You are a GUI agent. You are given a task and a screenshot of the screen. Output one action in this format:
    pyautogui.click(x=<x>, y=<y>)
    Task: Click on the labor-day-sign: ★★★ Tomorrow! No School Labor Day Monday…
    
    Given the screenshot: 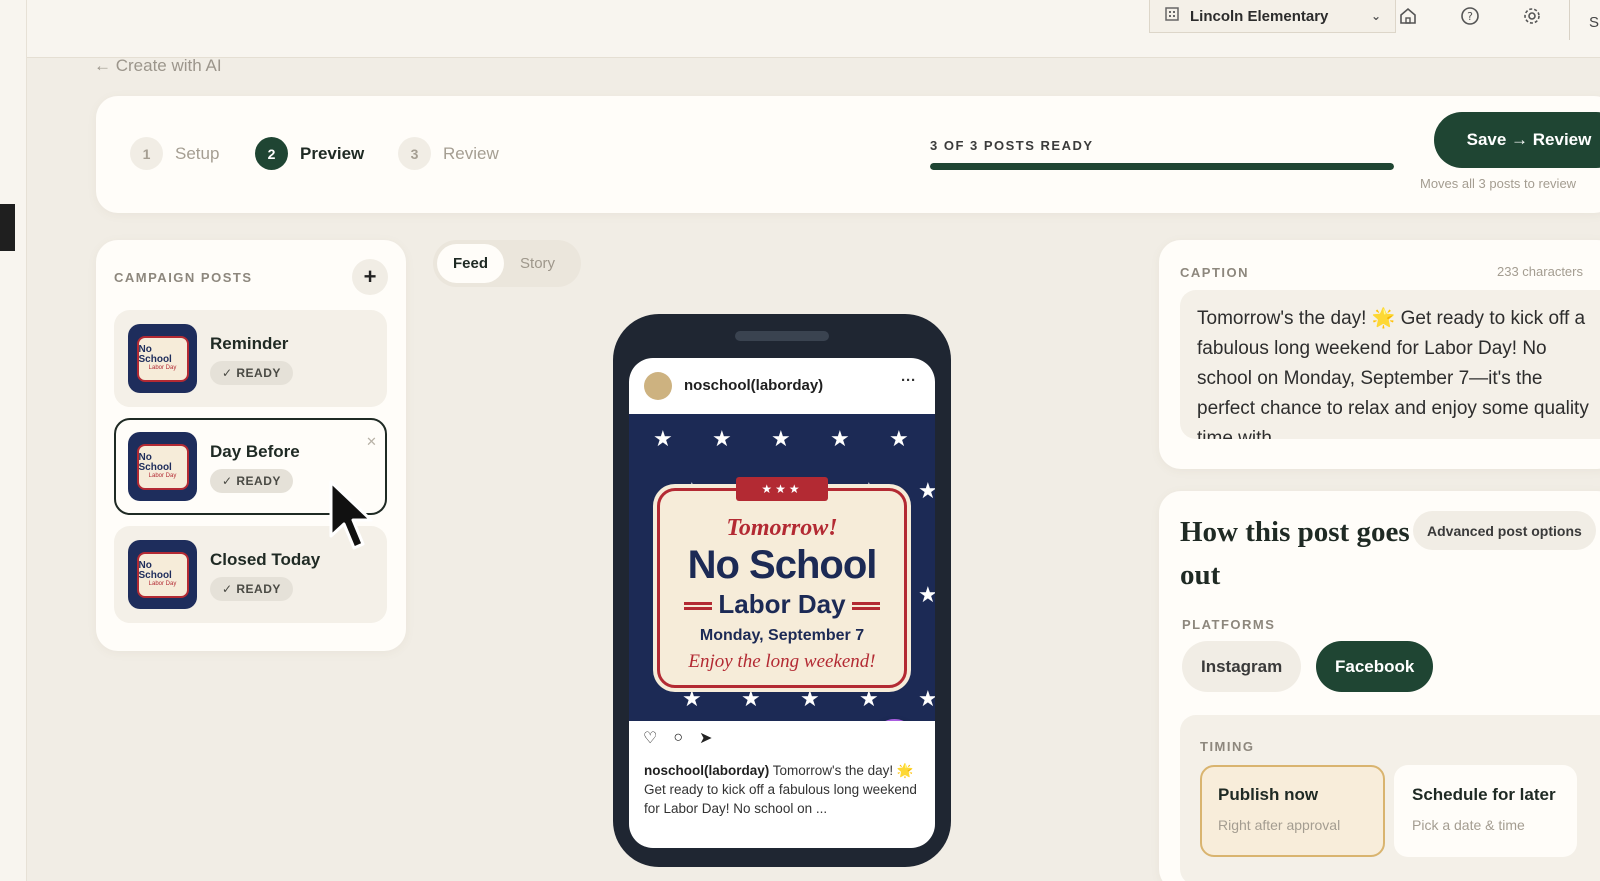 What is the action you would take?
    pyautogui.click(x=782, y=582)
    